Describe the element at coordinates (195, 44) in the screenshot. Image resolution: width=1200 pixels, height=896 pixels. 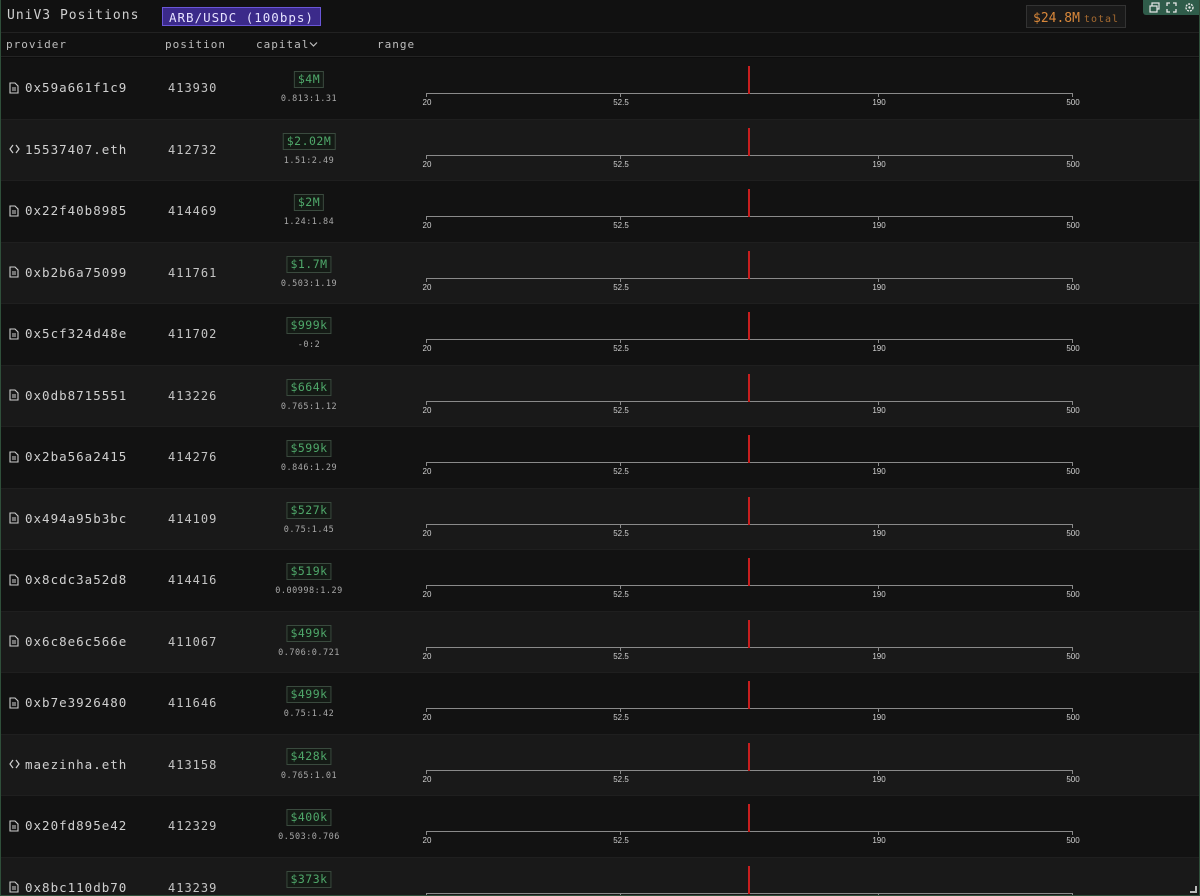
I see `column-position: position` at that location.